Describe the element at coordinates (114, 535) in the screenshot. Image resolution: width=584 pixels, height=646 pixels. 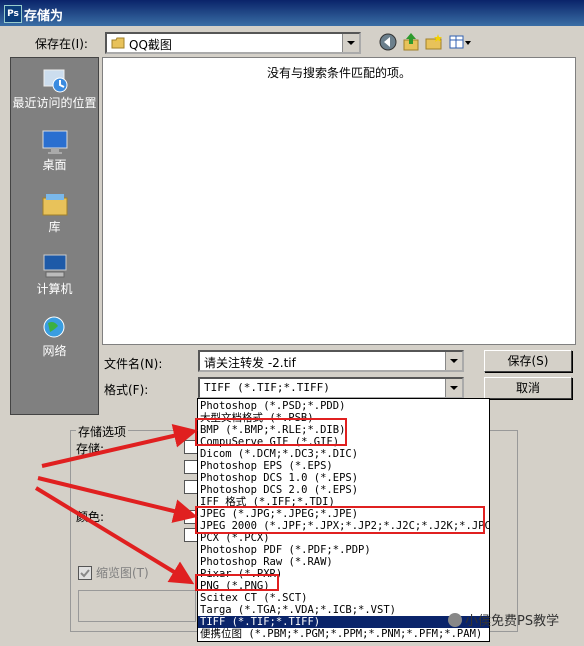
I see `arrow-to-png` at that location.